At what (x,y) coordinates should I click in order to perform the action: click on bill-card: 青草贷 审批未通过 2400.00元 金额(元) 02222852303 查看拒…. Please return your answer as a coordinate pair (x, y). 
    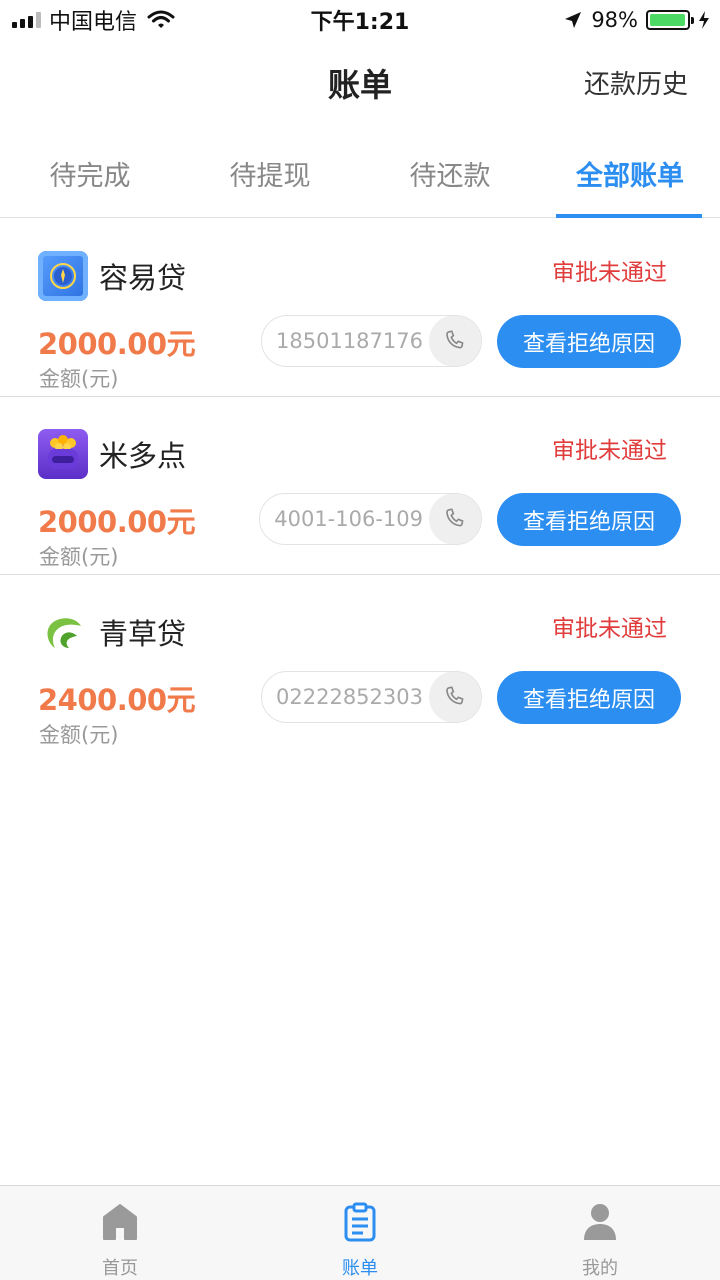
    Looking at the image, I should click on (360, 664).